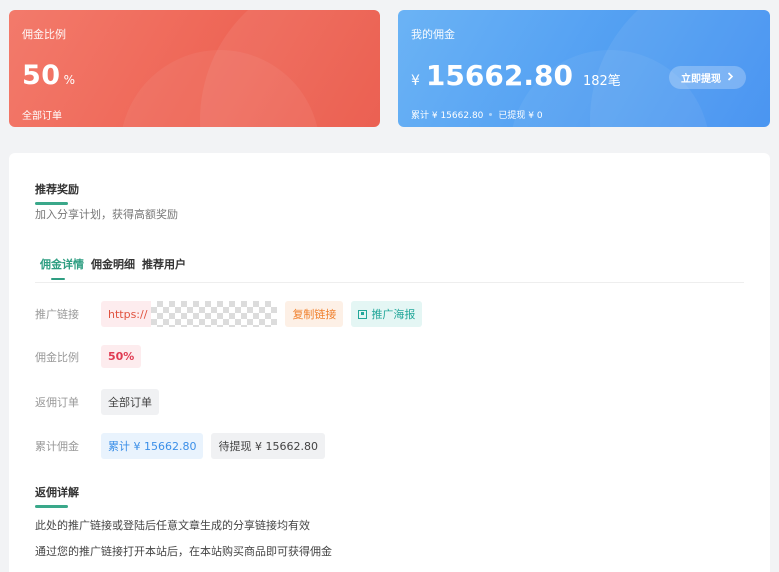 Image resolution: width=779 pixels, height=572 pixels. Describe the element at coordinates (57, 189) in the screenshot. I see `section-title-text: 推荐奖励` at that location.